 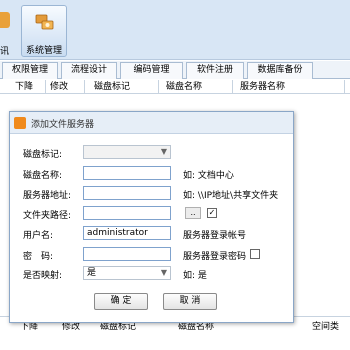 I want to click on username-hint: 服务器登录帐号, so click(x=215, y=236).